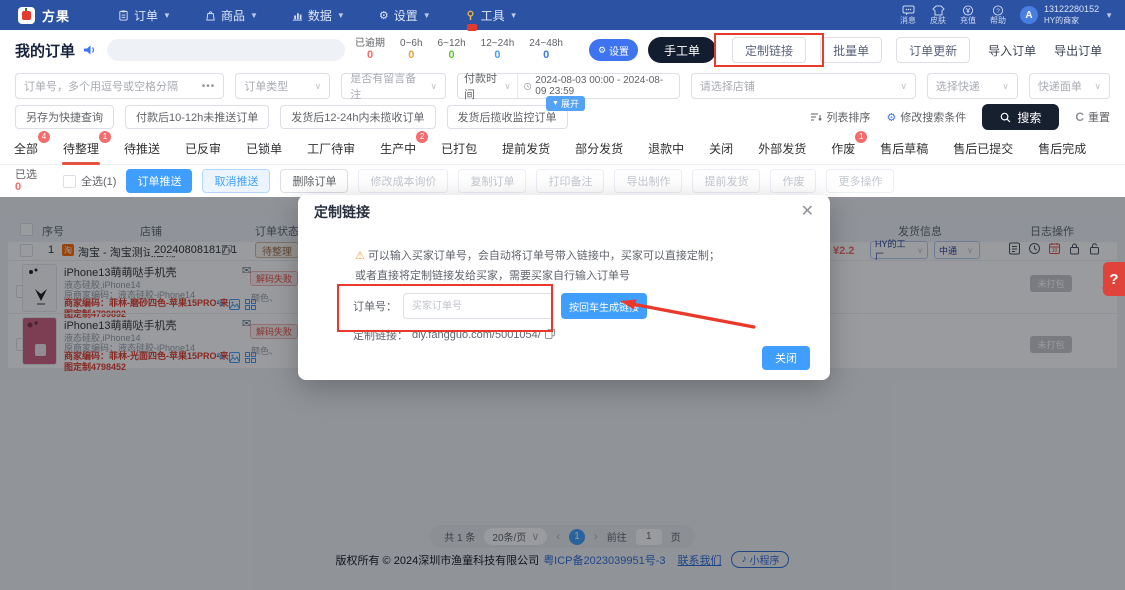 This screenshot has height=590, width=1125. I want to click on tab-aftersale-draft: 售后草稿, so click(904, 148).